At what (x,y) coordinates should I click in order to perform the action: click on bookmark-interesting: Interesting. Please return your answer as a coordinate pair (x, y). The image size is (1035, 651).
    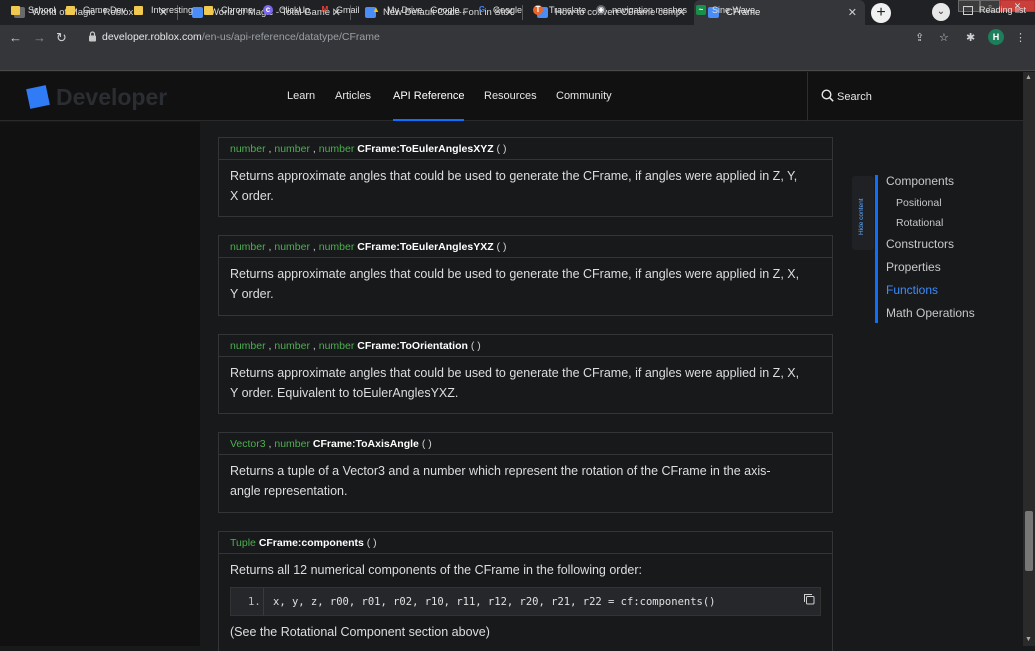
    Looking at the image, I should click on (163, 10).